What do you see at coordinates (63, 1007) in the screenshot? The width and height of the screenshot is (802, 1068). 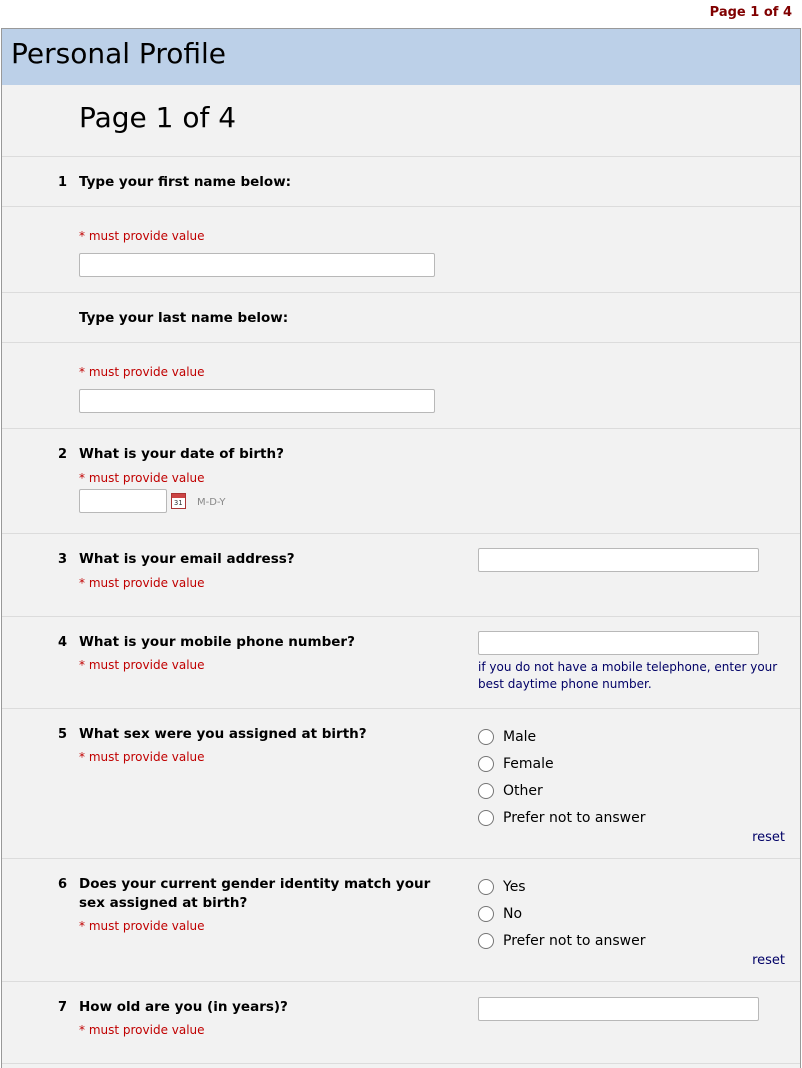 I see `question-number: 7` at bounding box center [63, 1007].